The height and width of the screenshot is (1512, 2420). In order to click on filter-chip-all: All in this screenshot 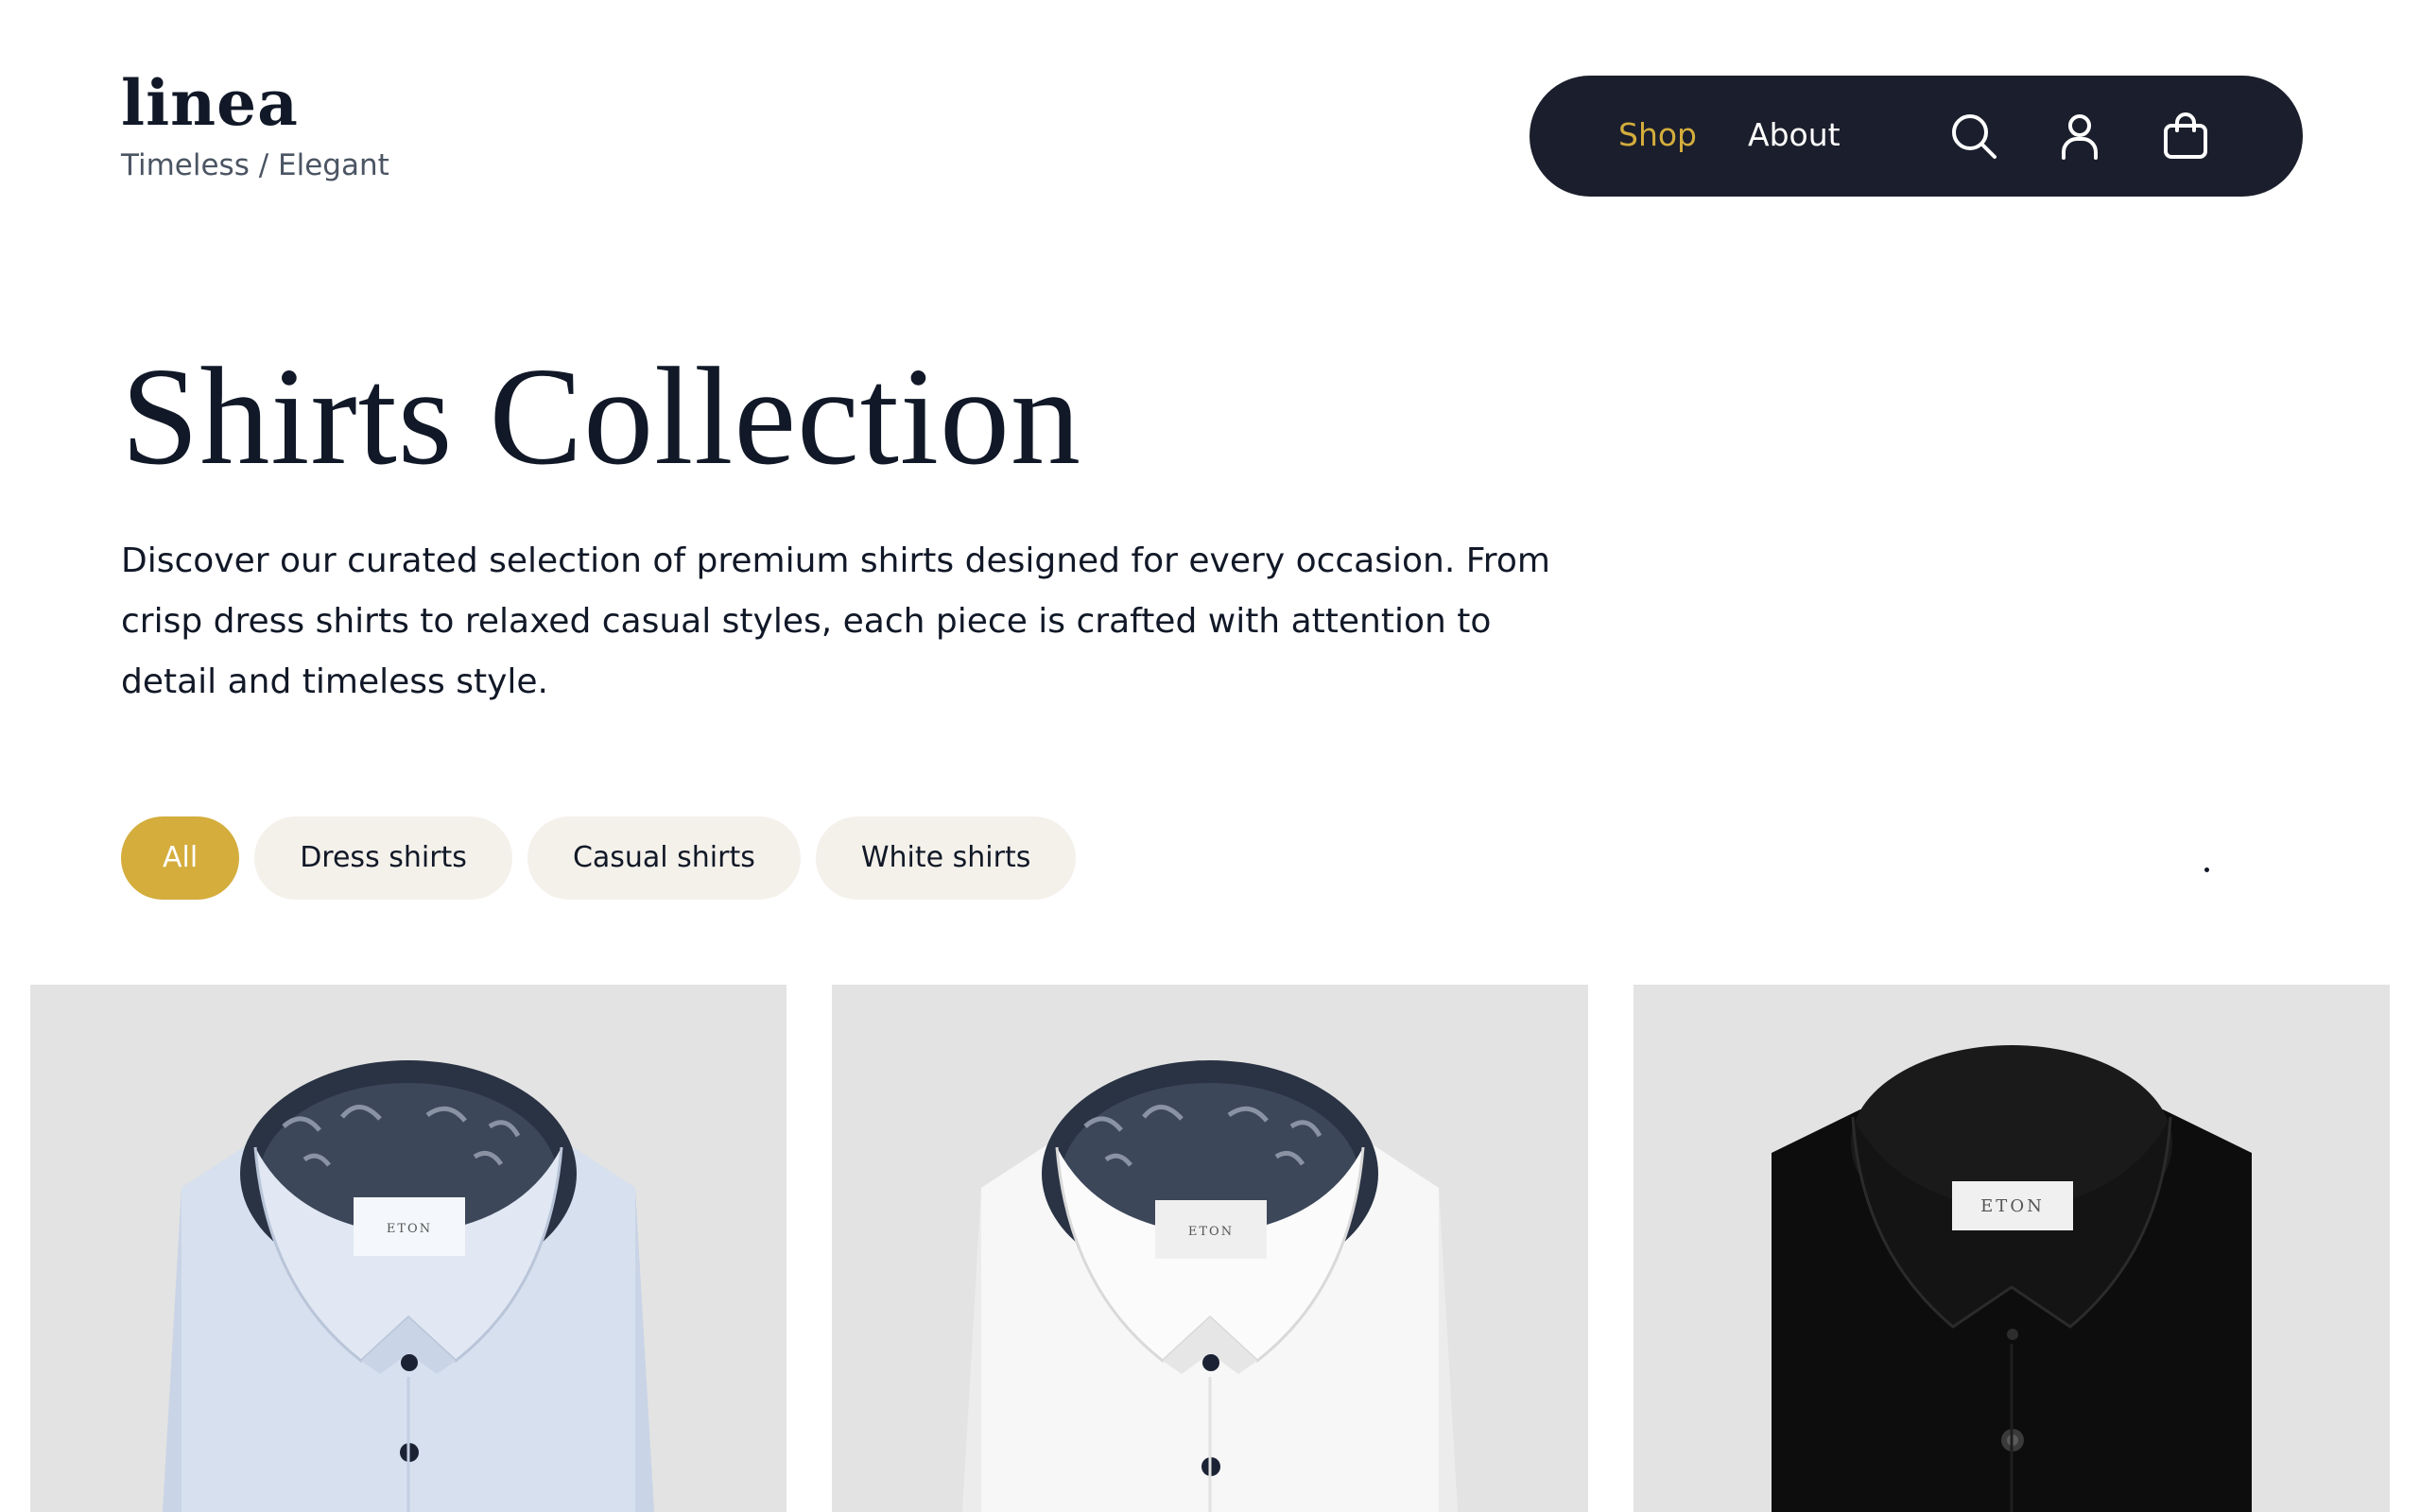, I will do `click(180, 858)`.